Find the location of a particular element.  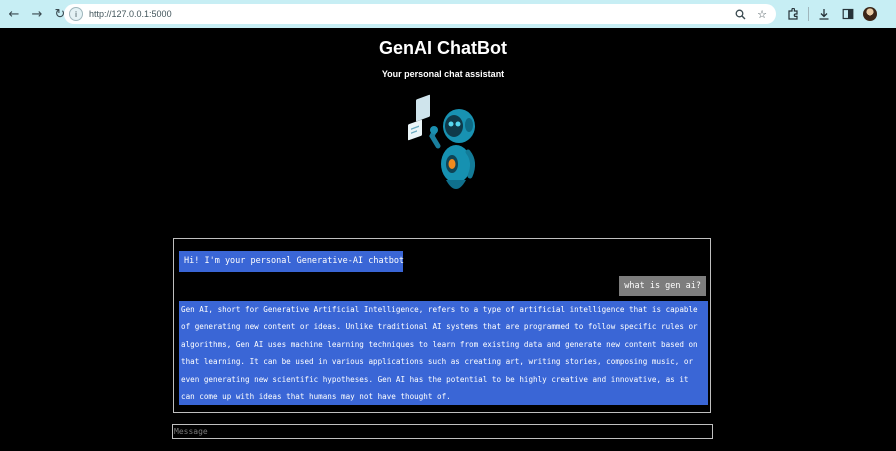

robot-illustration is located at coordinates (442, 141).